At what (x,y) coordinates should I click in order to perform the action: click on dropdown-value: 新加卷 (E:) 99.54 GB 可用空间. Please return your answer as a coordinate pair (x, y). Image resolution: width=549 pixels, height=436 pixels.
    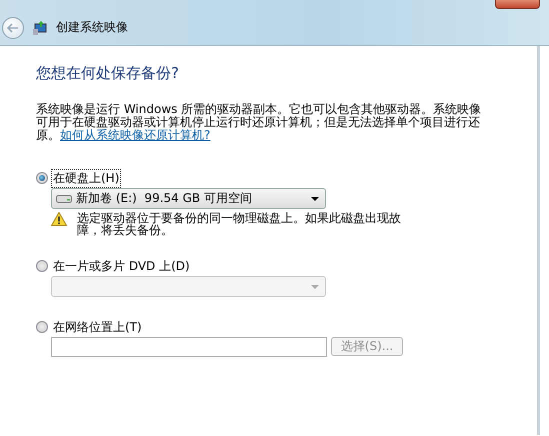
    Looking at the image, I should click on (164, 198).